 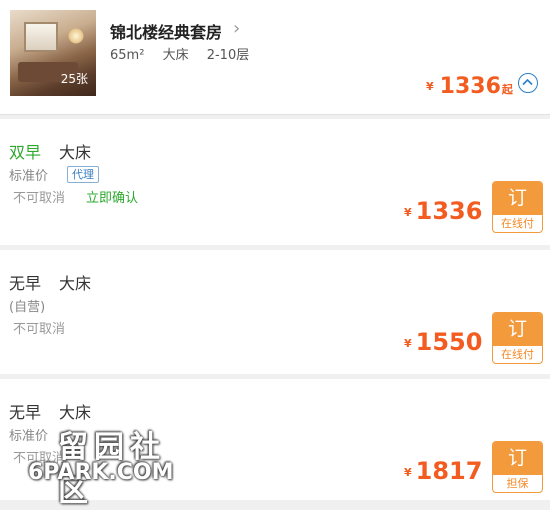 I want to click on photo-window, so click(x=41, y=37).